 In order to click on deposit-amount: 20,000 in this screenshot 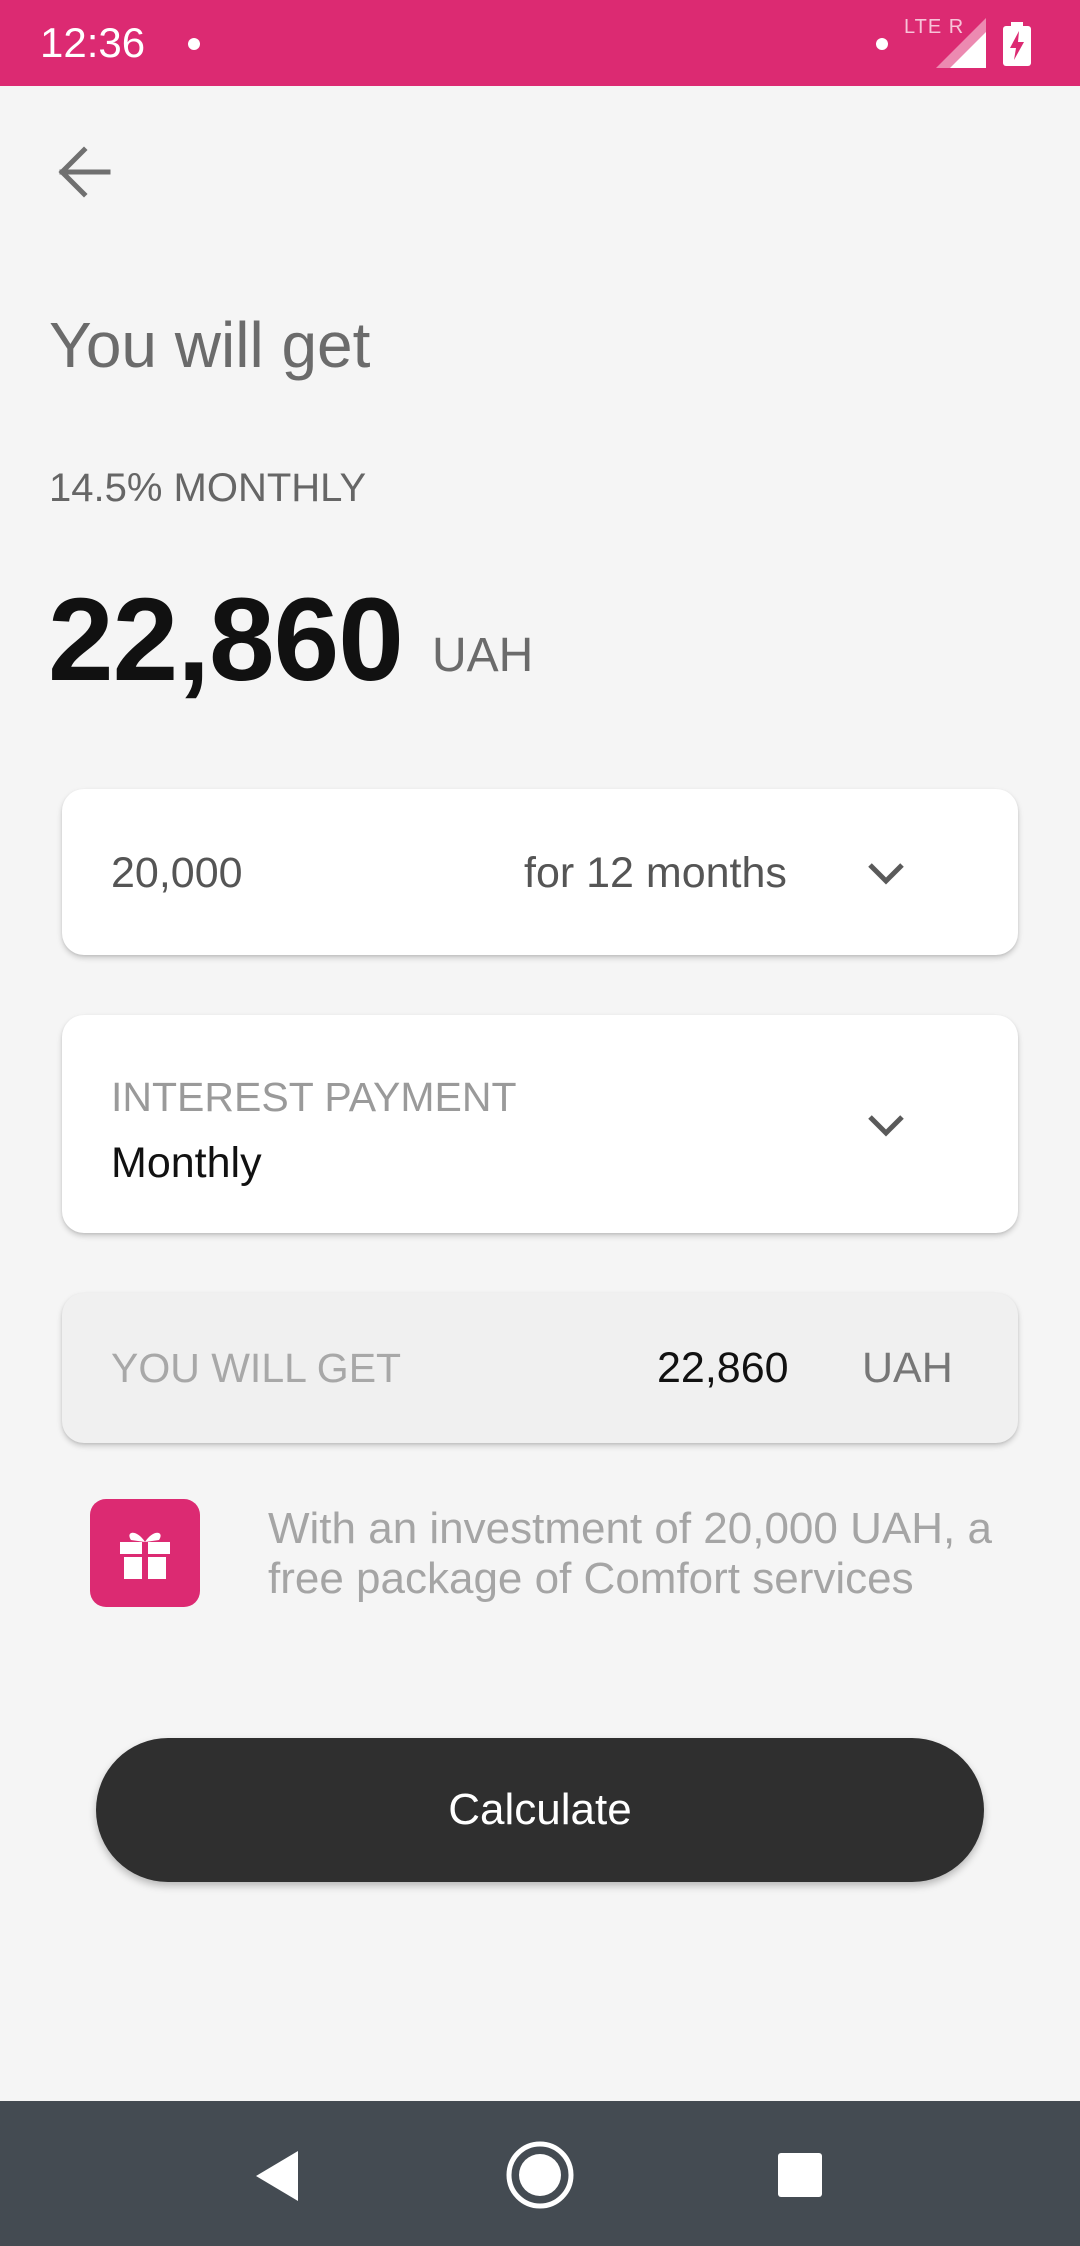, I will do `click(177, 873)`.